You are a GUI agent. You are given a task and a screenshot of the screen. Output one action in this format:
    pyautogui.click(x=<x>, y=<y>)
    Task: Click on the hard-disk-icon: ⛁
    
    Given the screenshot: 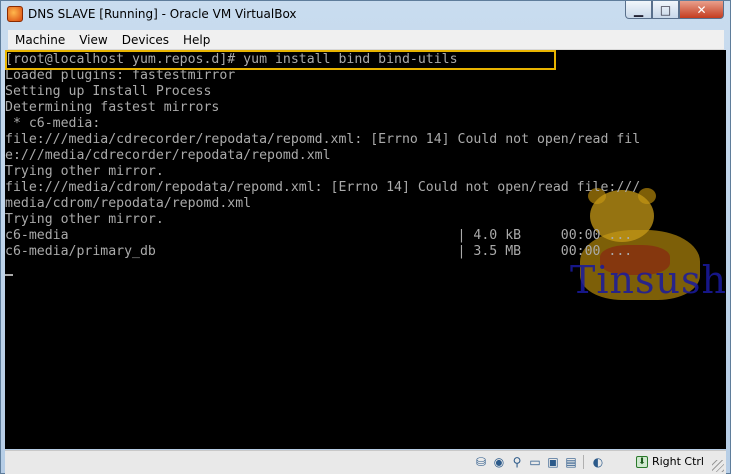 What is the action you would take?
    pyautogui.click(x=481, y=462)
    